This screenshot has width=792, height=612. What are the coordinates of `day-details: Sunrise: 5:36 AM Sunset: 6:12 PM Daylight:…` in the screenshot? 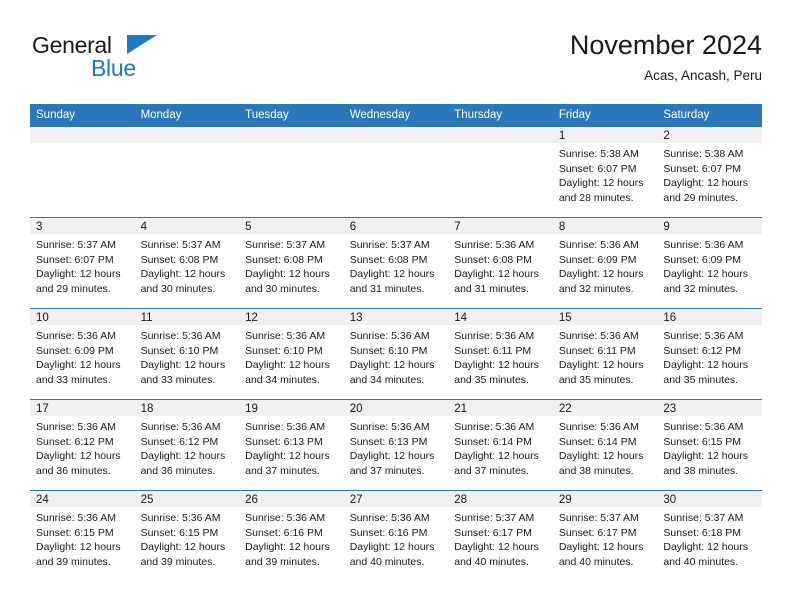 It's located at (187, 447).